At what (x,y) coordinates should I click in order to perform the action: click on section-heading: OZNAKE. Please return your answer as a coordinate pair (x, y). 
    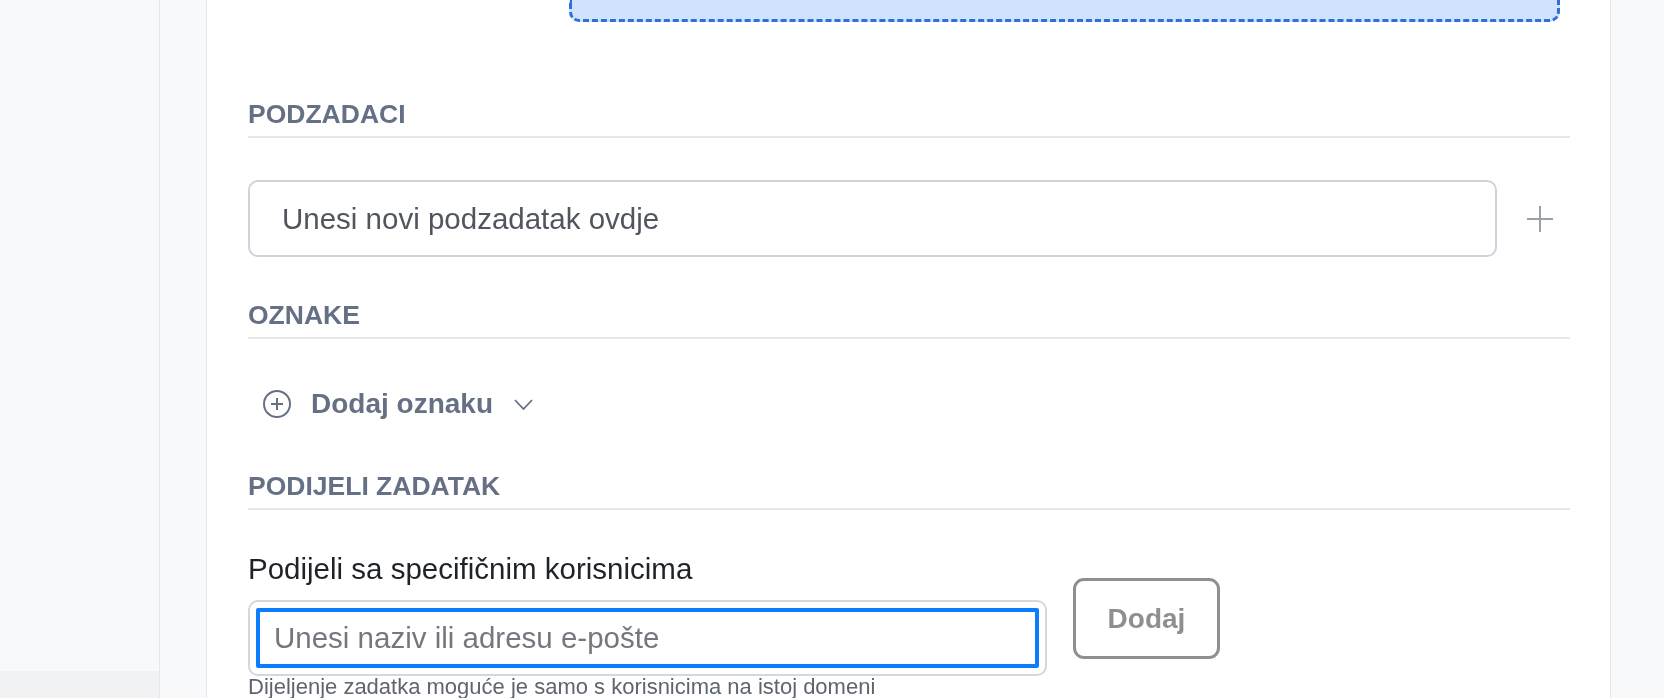
    Looking at the image, I should click on (909, 319).